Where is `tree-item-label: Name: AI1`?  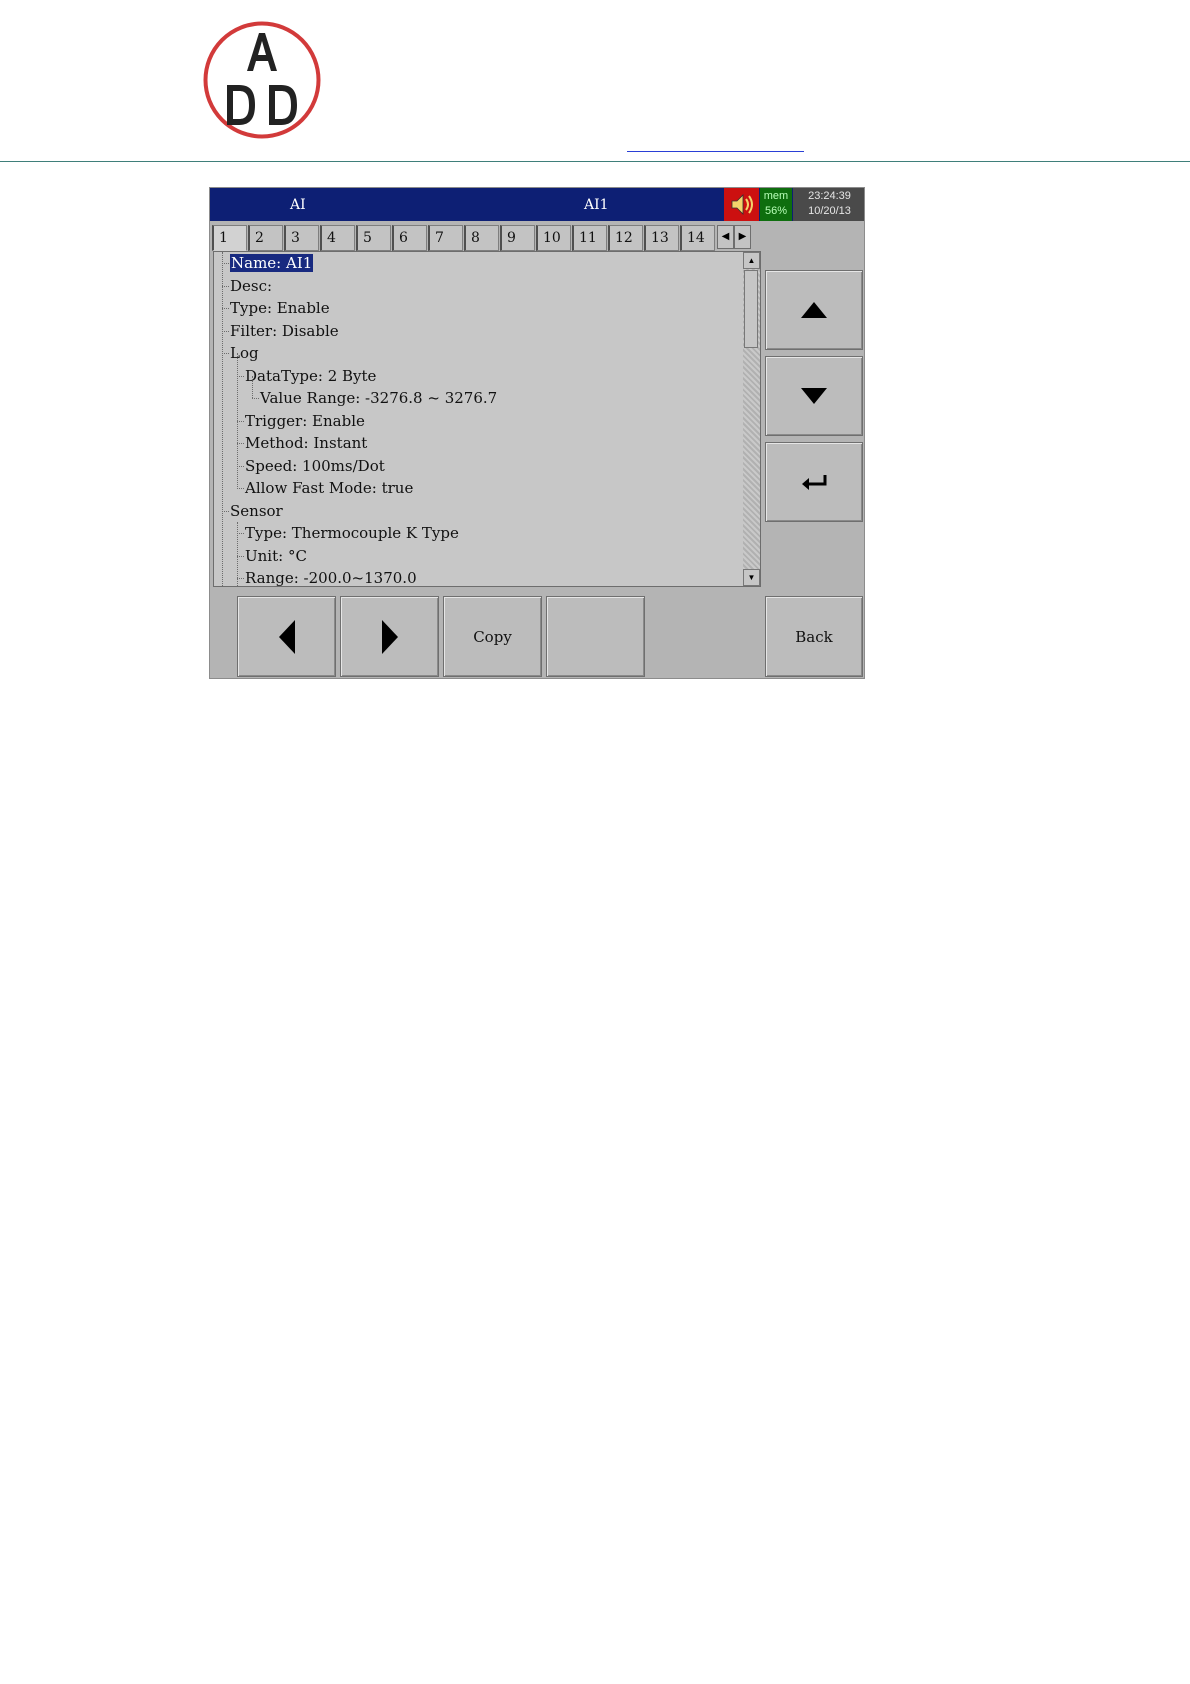 tree-item-label: Name: AI1 is located at coordinates (272, 263).